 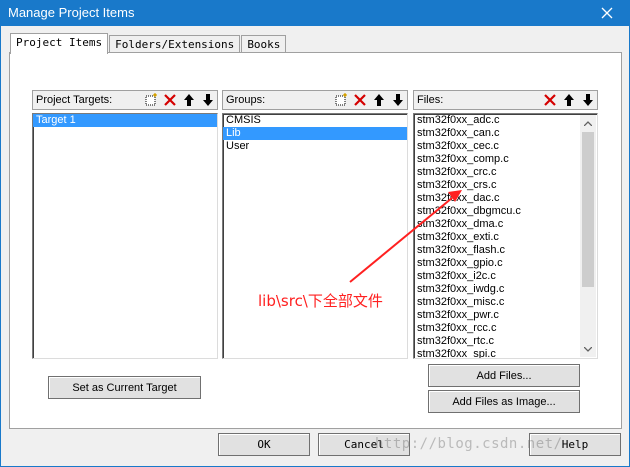 What do you see at coordinates (430, 100) in the screenshot?
I see `files-label: Files:` at bounding box center [430, 100].